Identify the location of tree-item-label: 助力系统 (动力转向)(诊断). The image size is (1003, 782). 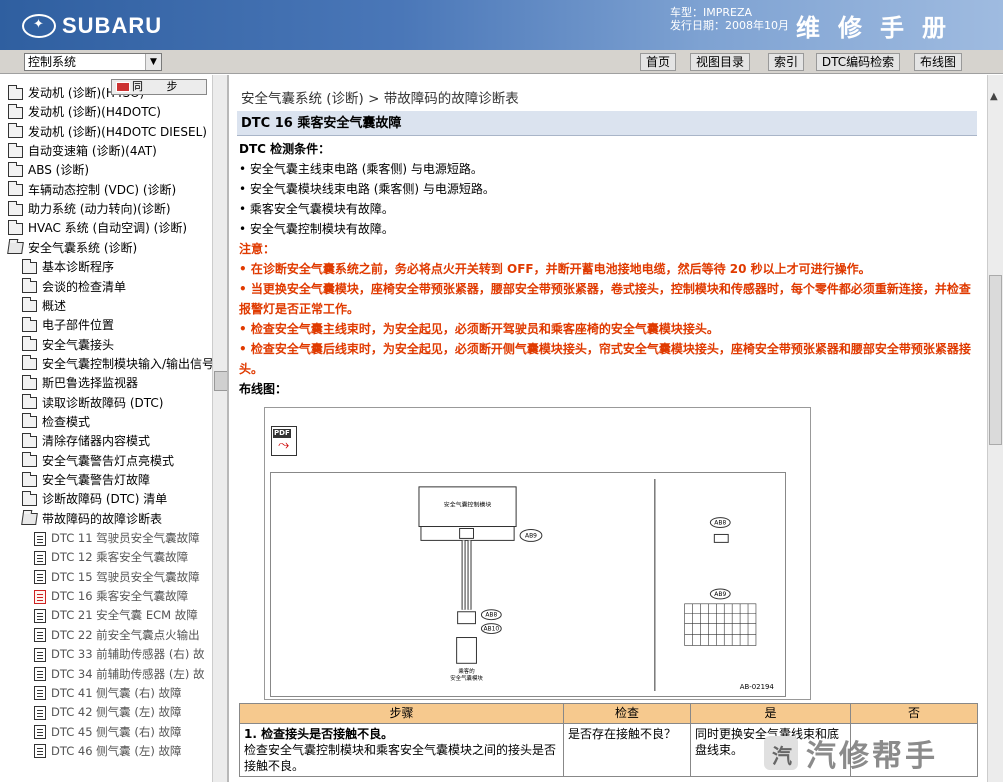
(99, 209).